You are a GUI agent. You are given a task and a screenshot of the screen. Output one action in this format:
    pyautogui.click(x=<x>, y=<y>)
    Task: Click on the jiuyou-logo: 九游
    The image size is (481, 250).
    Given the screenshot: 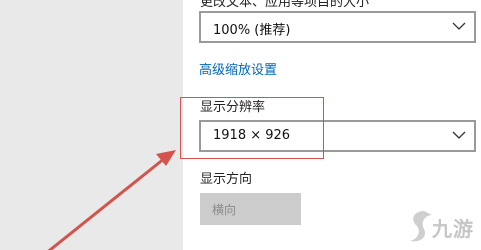 What is the action you would take?
    pyautogui.click(x=443, y=228)
    